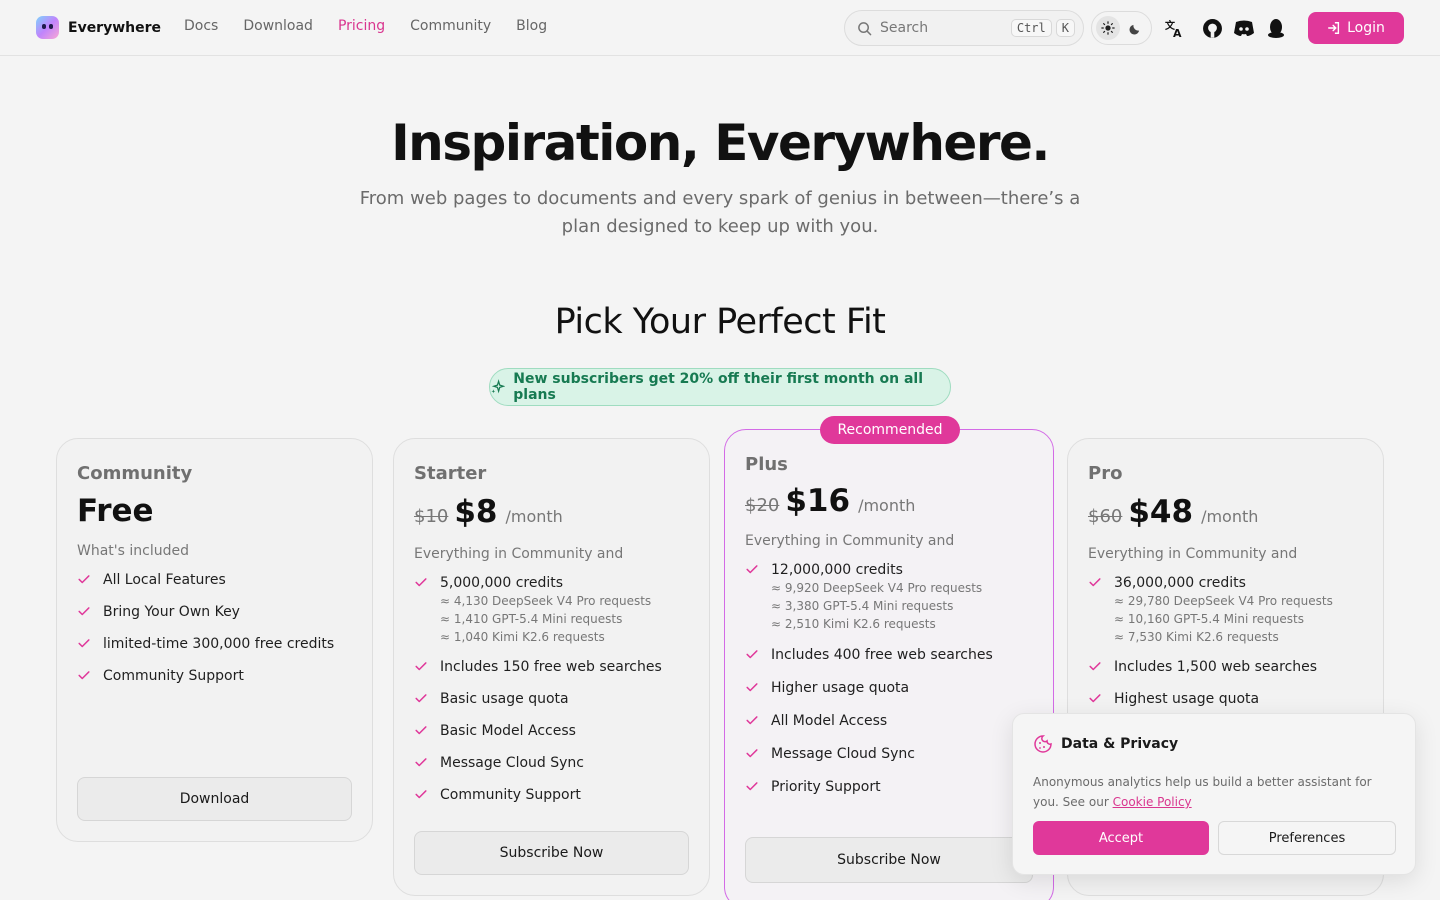  I want to click on feature-text: Priority Support, so click(826, 787).